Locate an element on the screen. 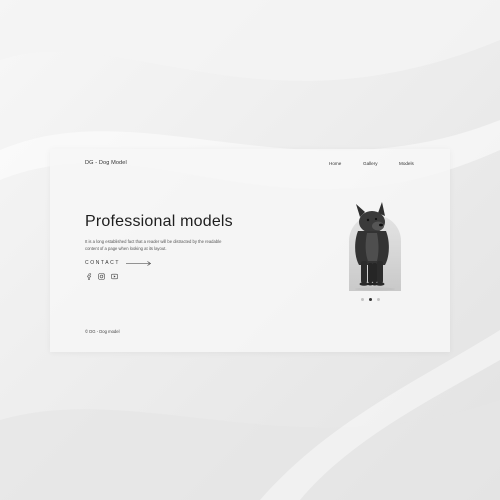 This screenshot has height=500, width=500. contact-label: CONTACT is located at coordinates (102, 263).